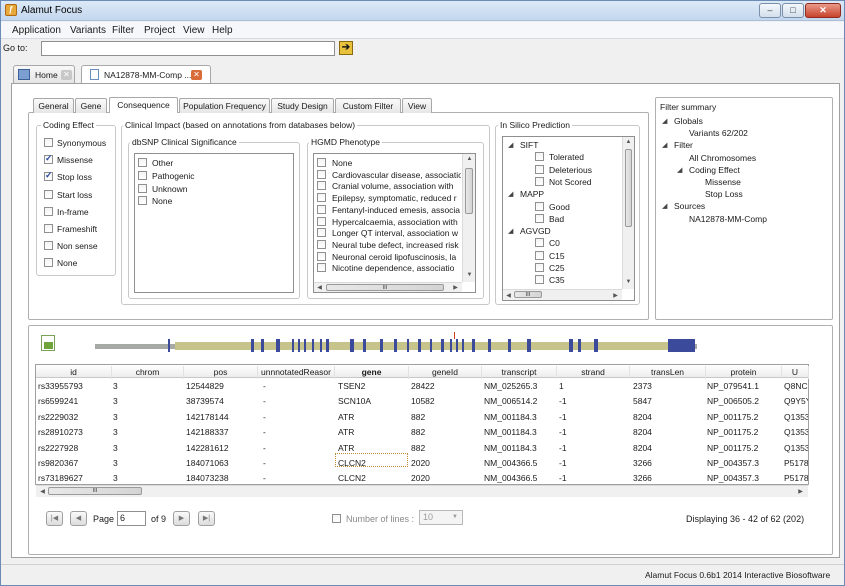 Image resolution: width=845 pixels, height=586 pixels. What do you see at coordinates (417, 105) in the screenshot?
I see `tab-view: View` at bounding box center [417, 105].